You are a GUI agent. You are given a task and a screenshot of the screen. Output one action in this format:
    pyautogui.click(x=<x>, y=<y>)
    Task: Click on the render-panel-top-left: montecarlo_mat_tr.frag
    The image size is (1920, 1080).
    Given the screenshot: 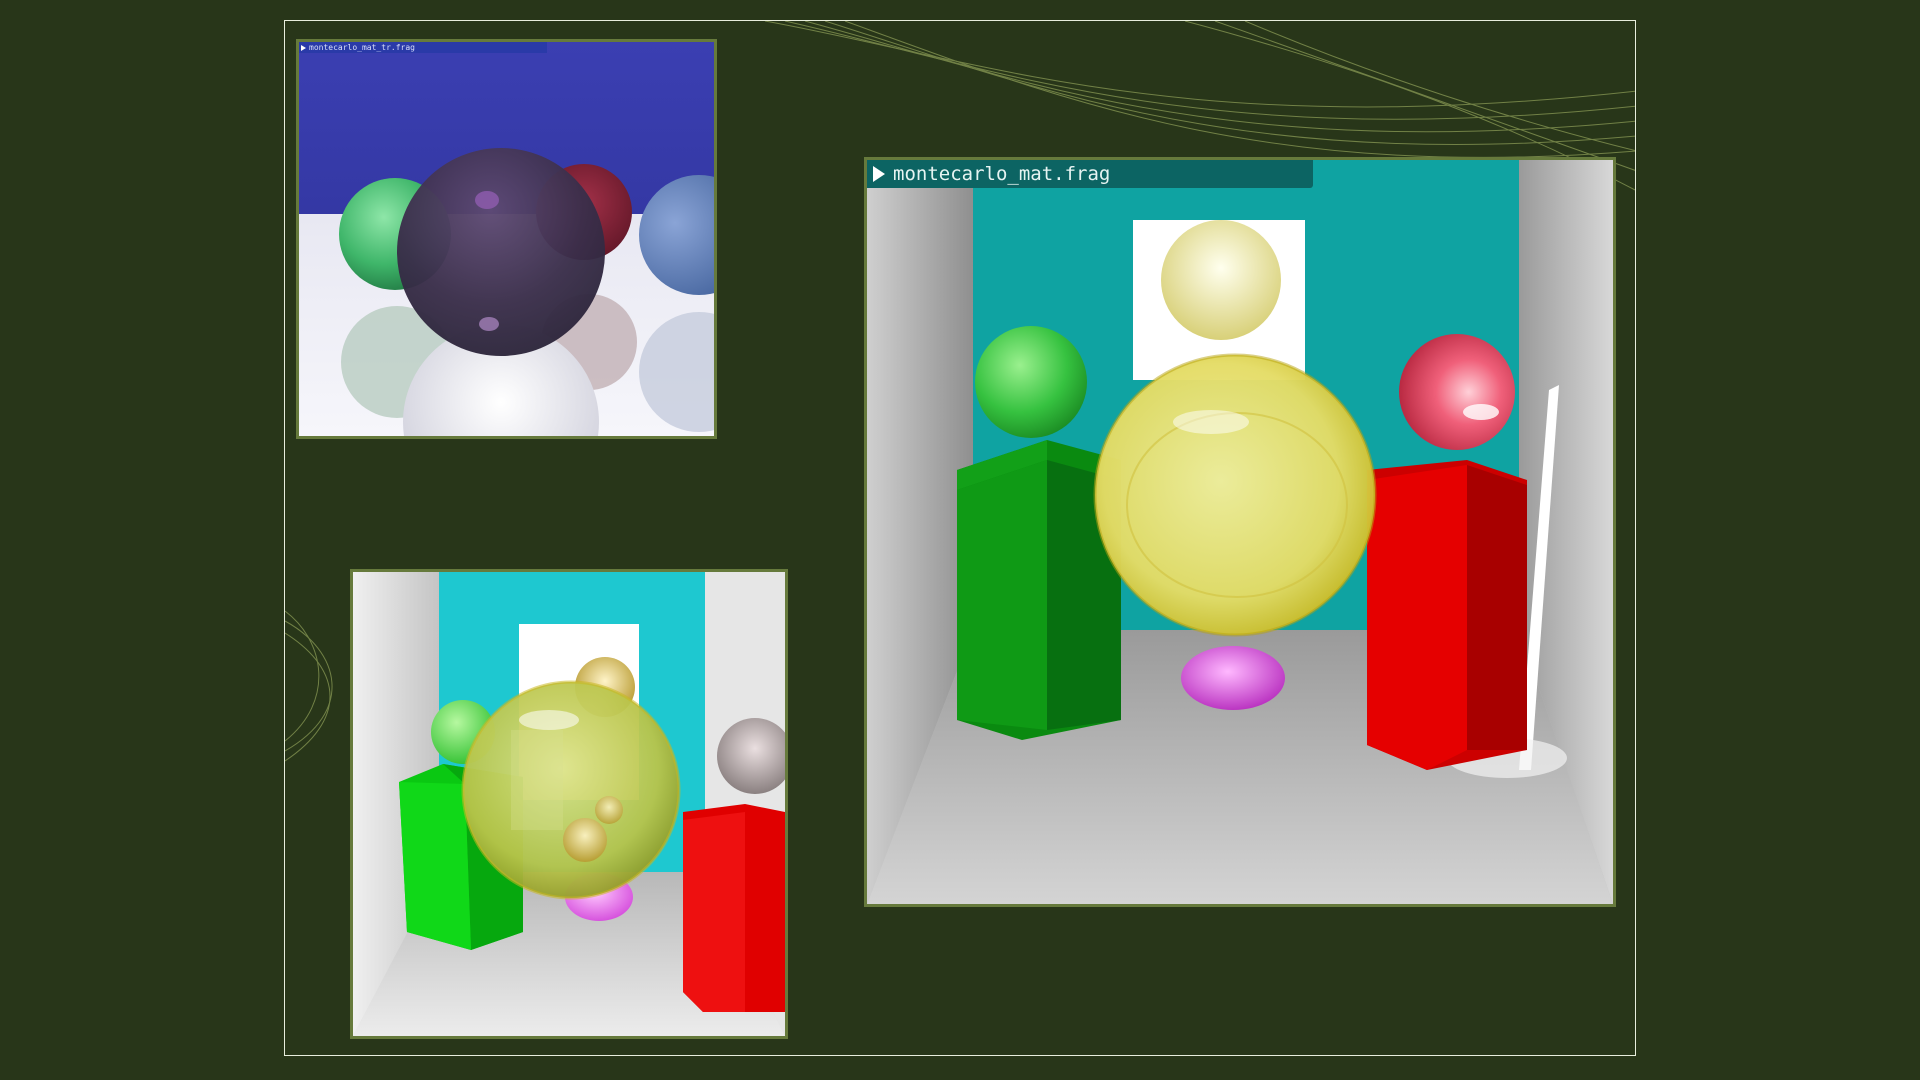 What is the action you would take?
    pyautogui.click(x=506, y=239)
    